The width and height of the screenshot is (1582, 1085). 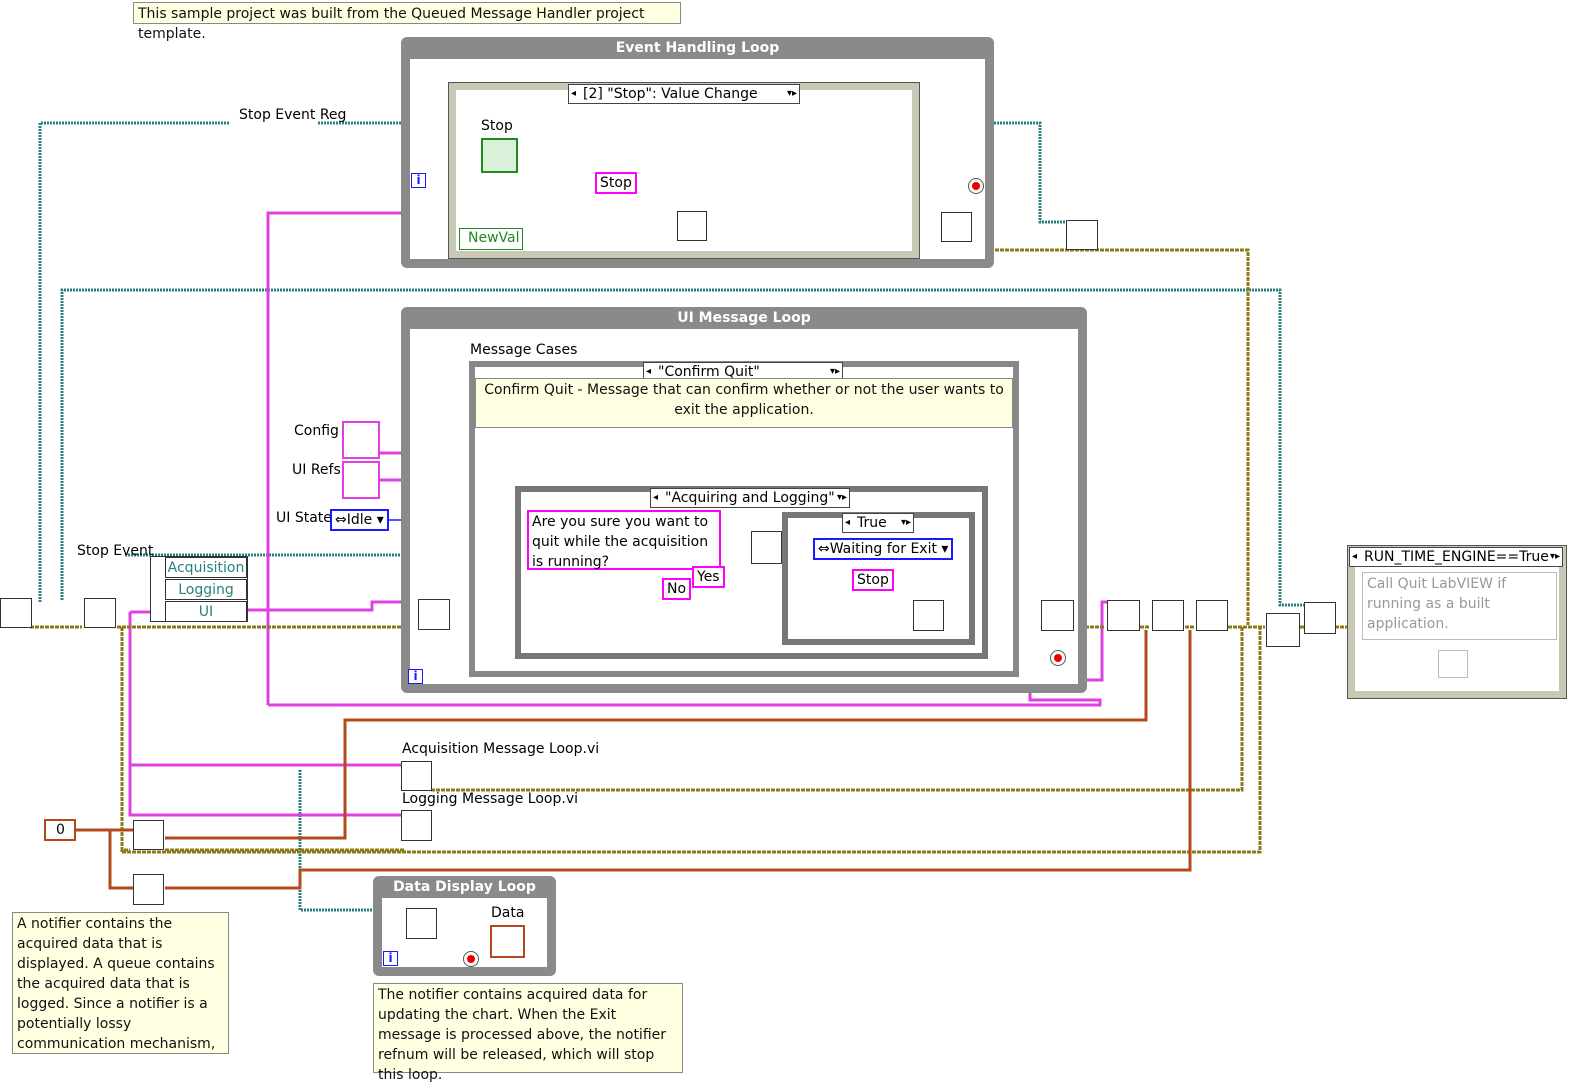 I want to click on waiting-for-exit-enum: ⇔Waiting for Exit ▾, so click(x=883, y=549).